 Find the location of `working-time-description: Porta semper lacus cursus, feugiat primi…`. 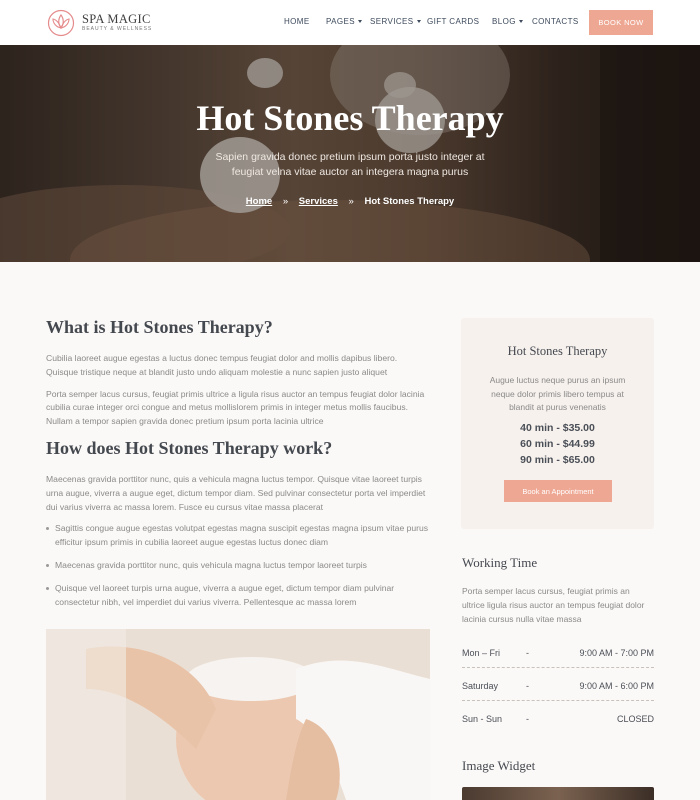

working-time-description: Porta semper lacus cursus, feugiat primi… is located at coordinates (553, 605).